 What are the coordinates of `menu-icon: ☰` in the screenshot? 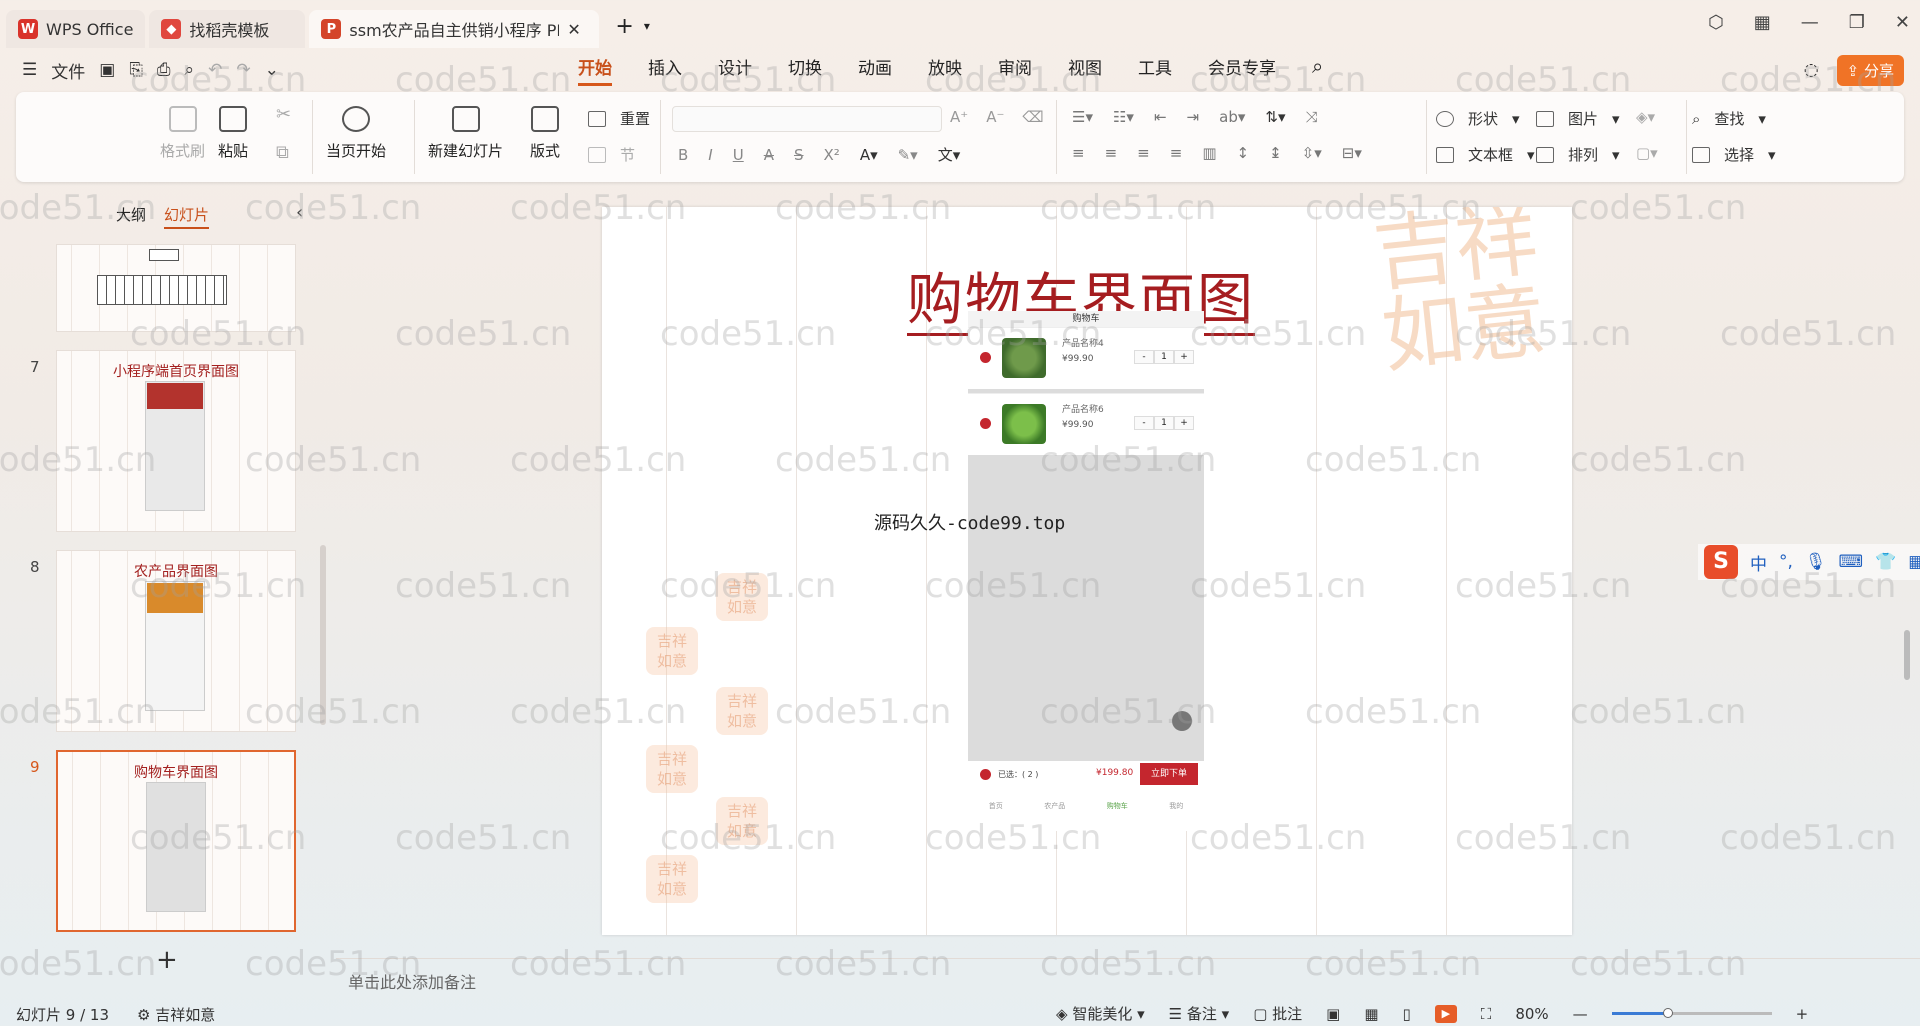 It's located at (29, 70).